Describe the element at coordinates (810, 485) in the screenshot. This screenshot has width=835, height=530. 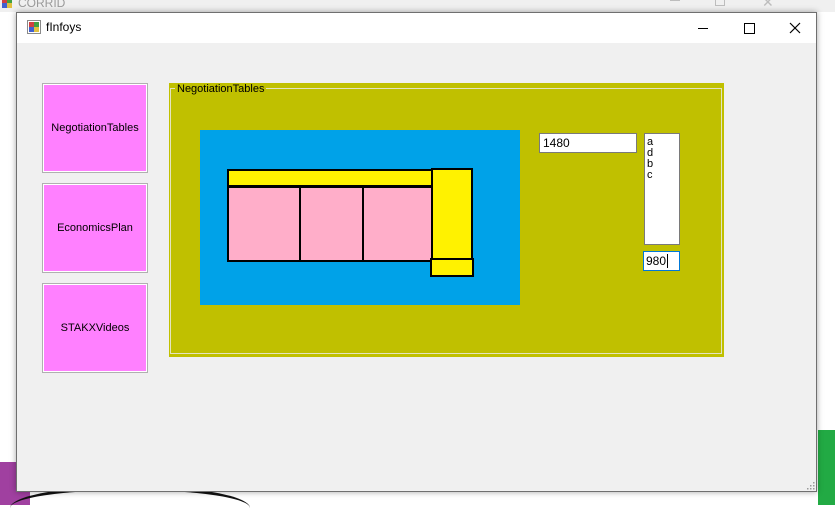
I see `resize-grip-icon` at that location.